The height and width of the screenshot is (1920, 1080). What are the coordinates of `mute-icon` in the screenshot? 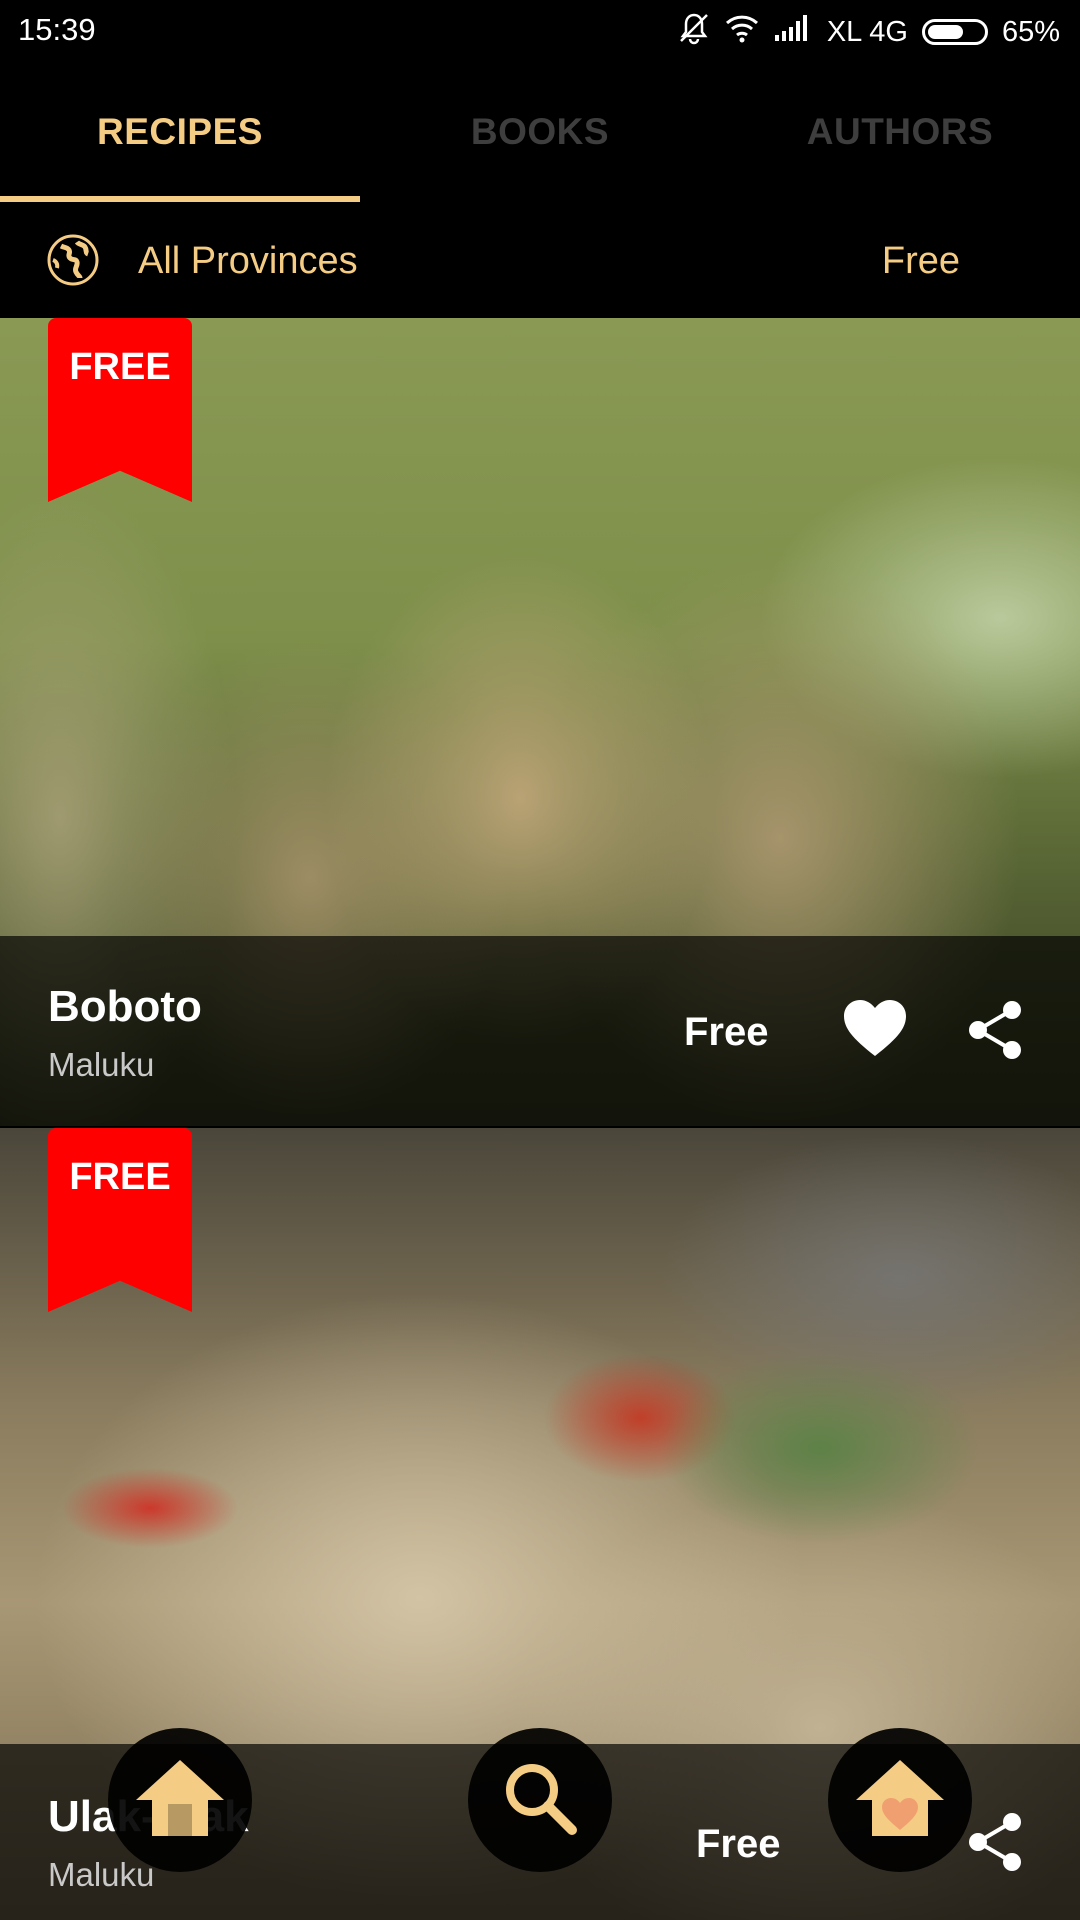 It's located at (694, 32).